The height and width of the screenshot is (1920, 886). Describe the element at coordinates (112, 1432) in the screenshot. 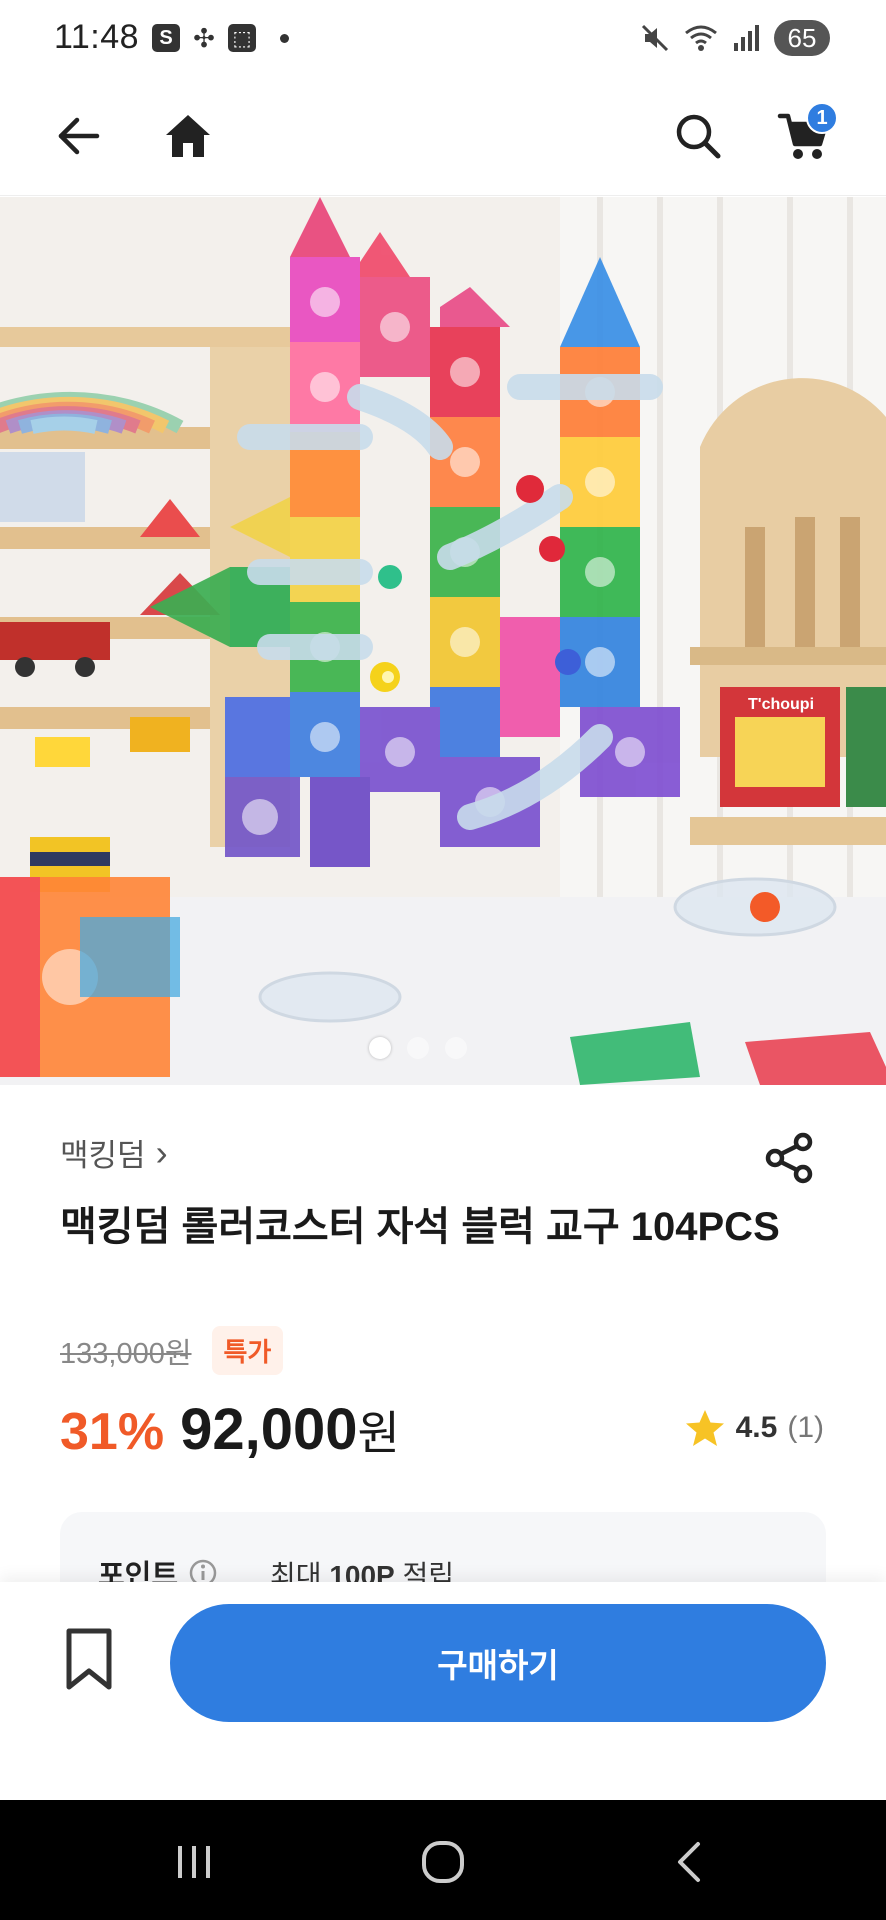

I see `discount-rate: 31%` at that location.